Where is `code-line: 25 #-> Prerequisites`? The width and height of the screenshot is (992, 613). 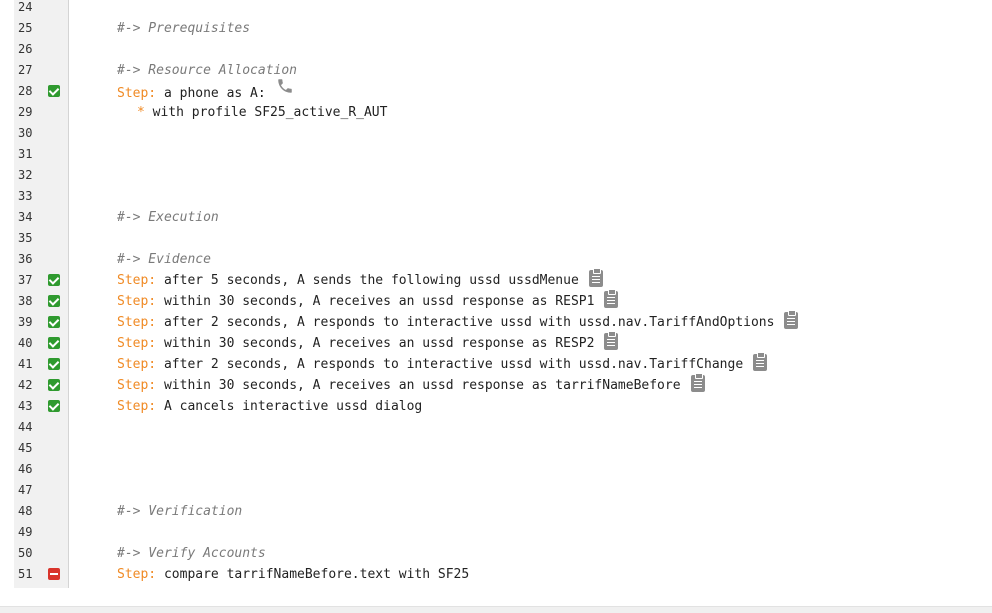
code-line: 25 #-> Prerequisites is located at coordinates (496, 28).